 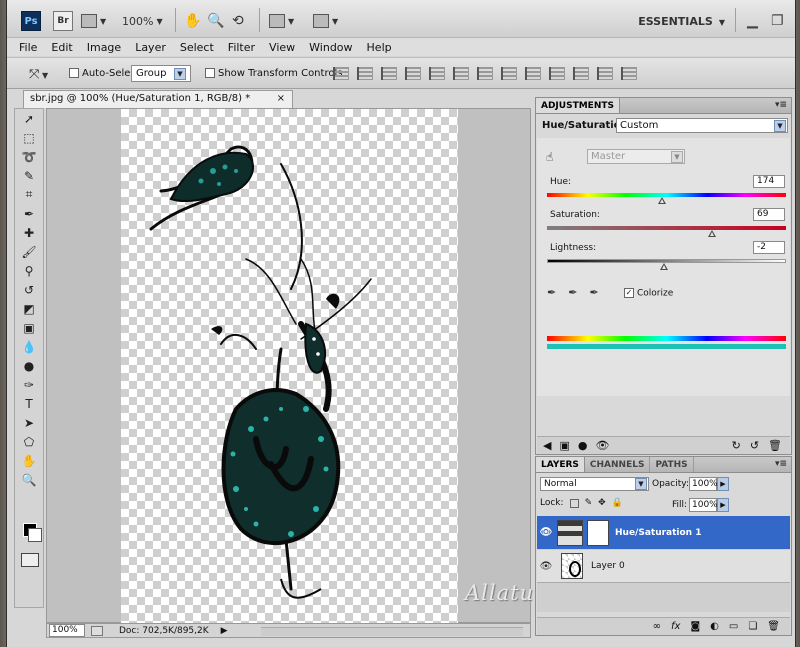 What do you see at coordinates (714, 626) in the screenshot?
I see `new-adjustment-icon: ◐` at bounding box center [714, 626].